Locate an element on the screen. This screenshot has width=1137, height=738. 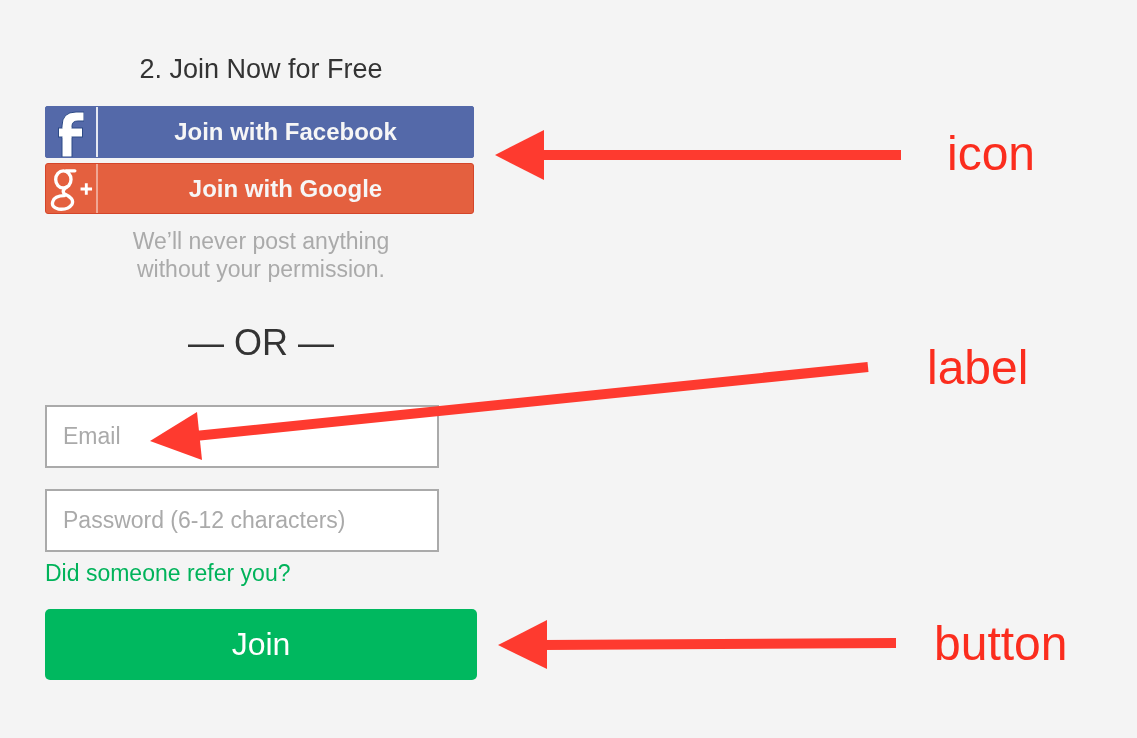
facebook-login-button: Join with Facebook is located at coordinates (259, 132).